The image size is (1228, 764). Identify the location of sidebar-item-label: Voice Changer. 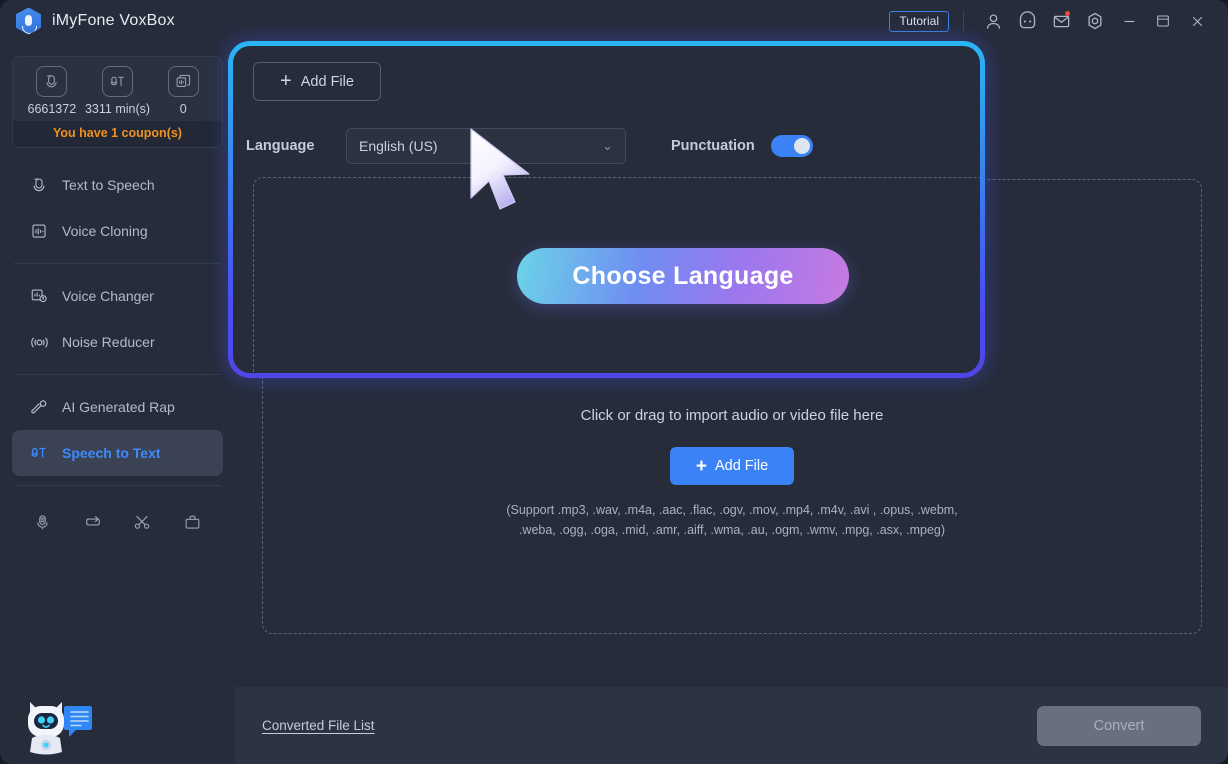
(108, 296).